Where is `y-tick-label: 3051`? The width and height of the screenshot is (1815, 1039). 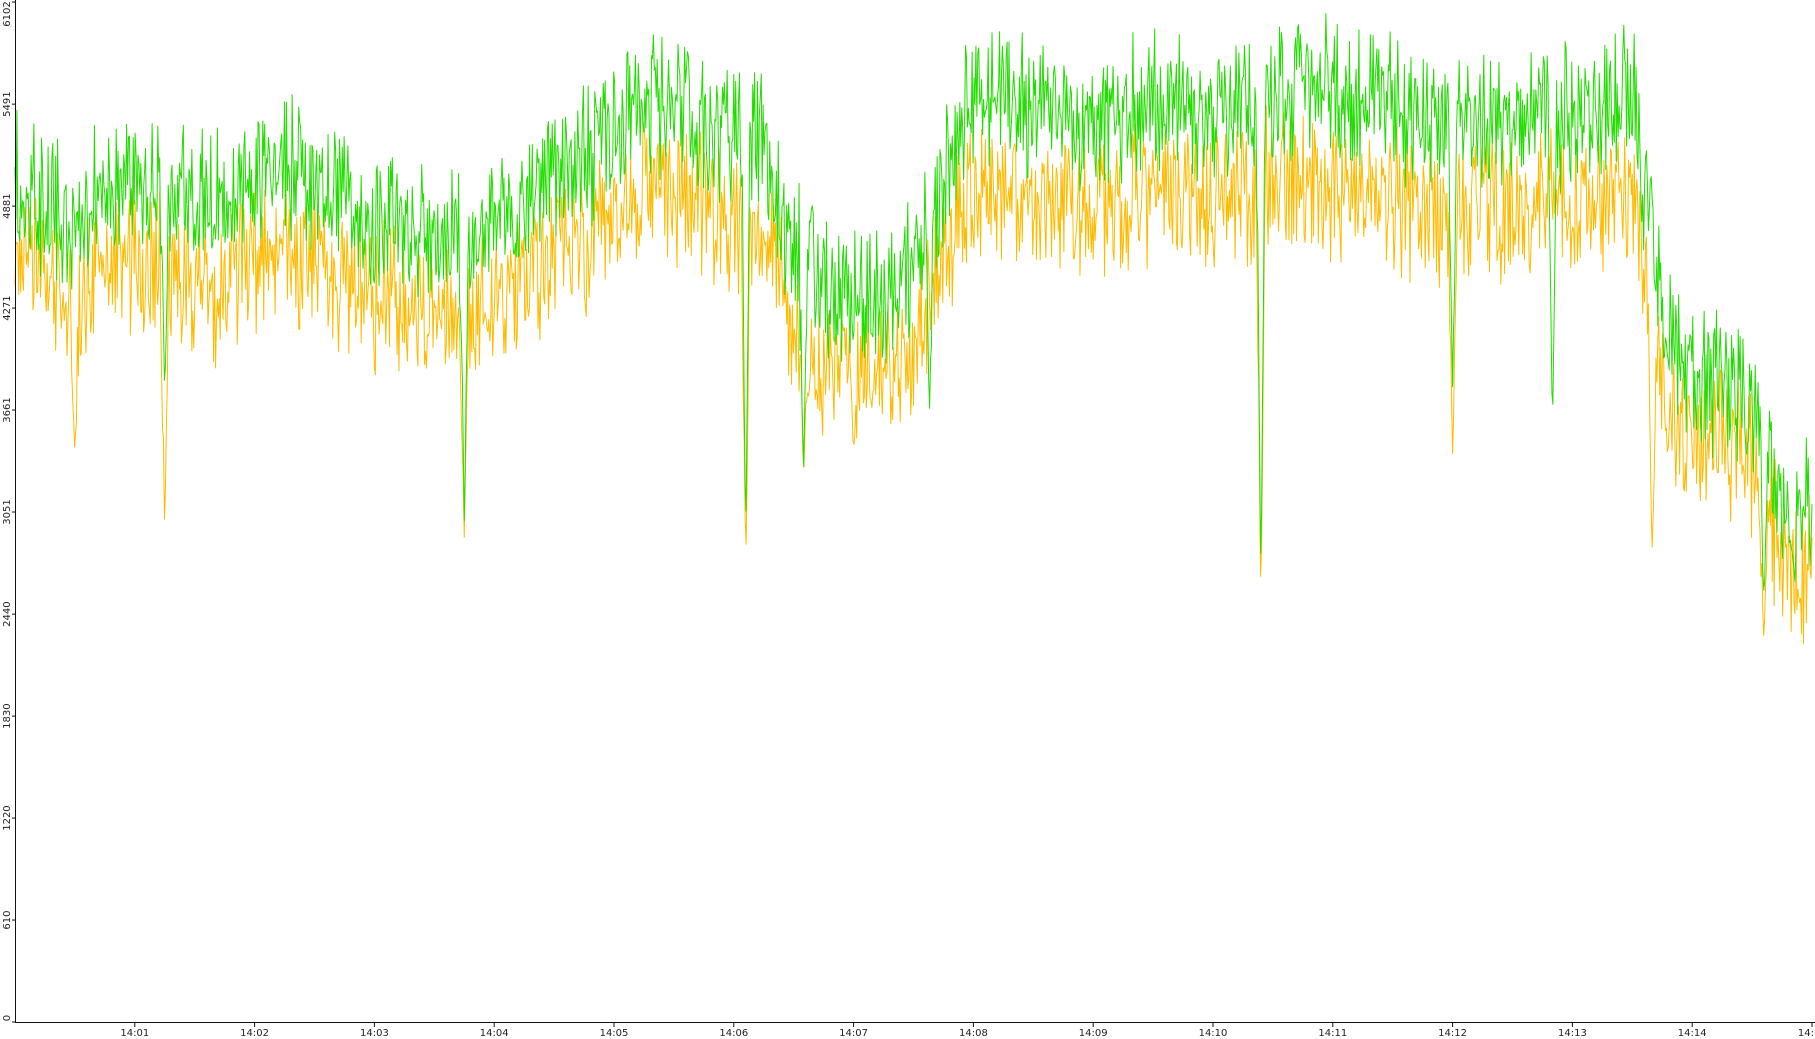
y-tick-label: 3051 is located at coordinates (7, 511).